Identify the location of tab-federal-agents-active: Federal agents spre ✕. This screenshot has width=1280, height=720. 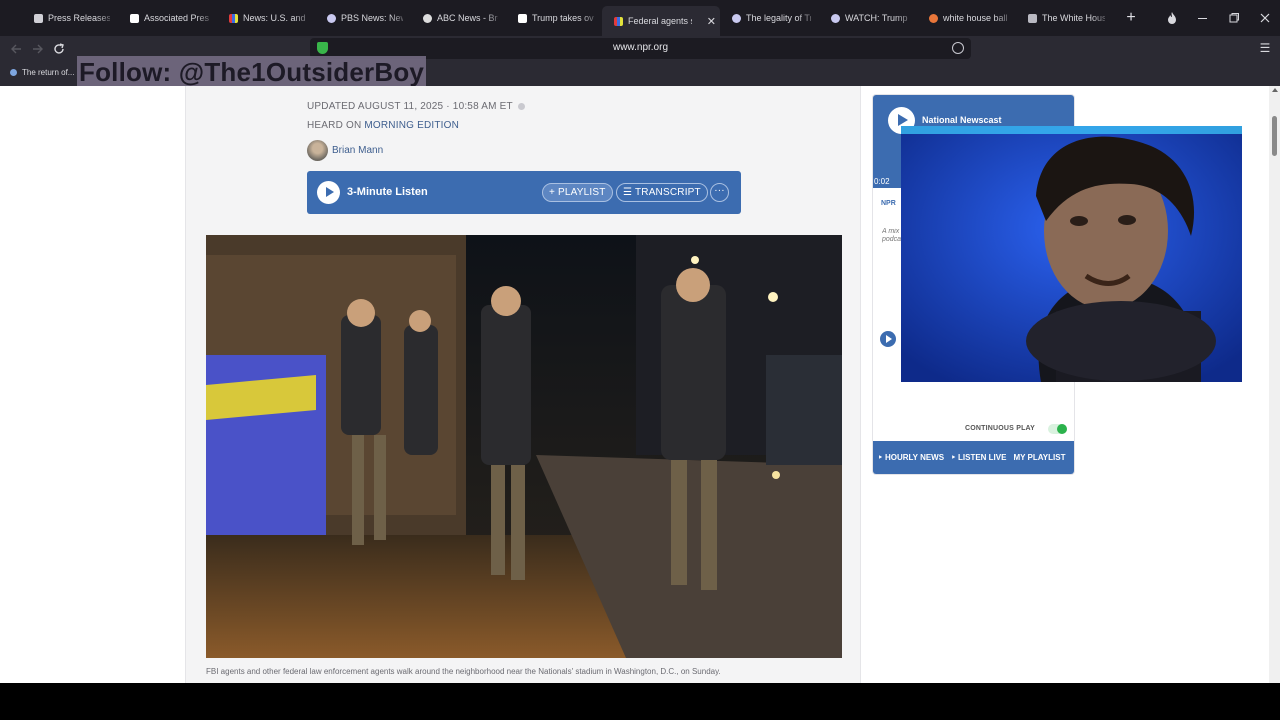
(661, 21).